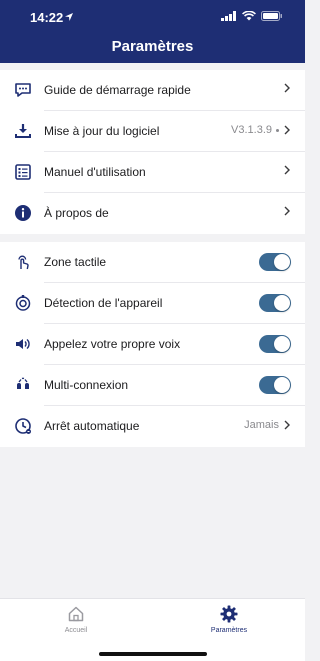 This screenshot has width=320, height=661. What do you see at coordinates (23, 383) in the screenshot?
I see `multi-connection-icon` at bounding box center [23, 383].